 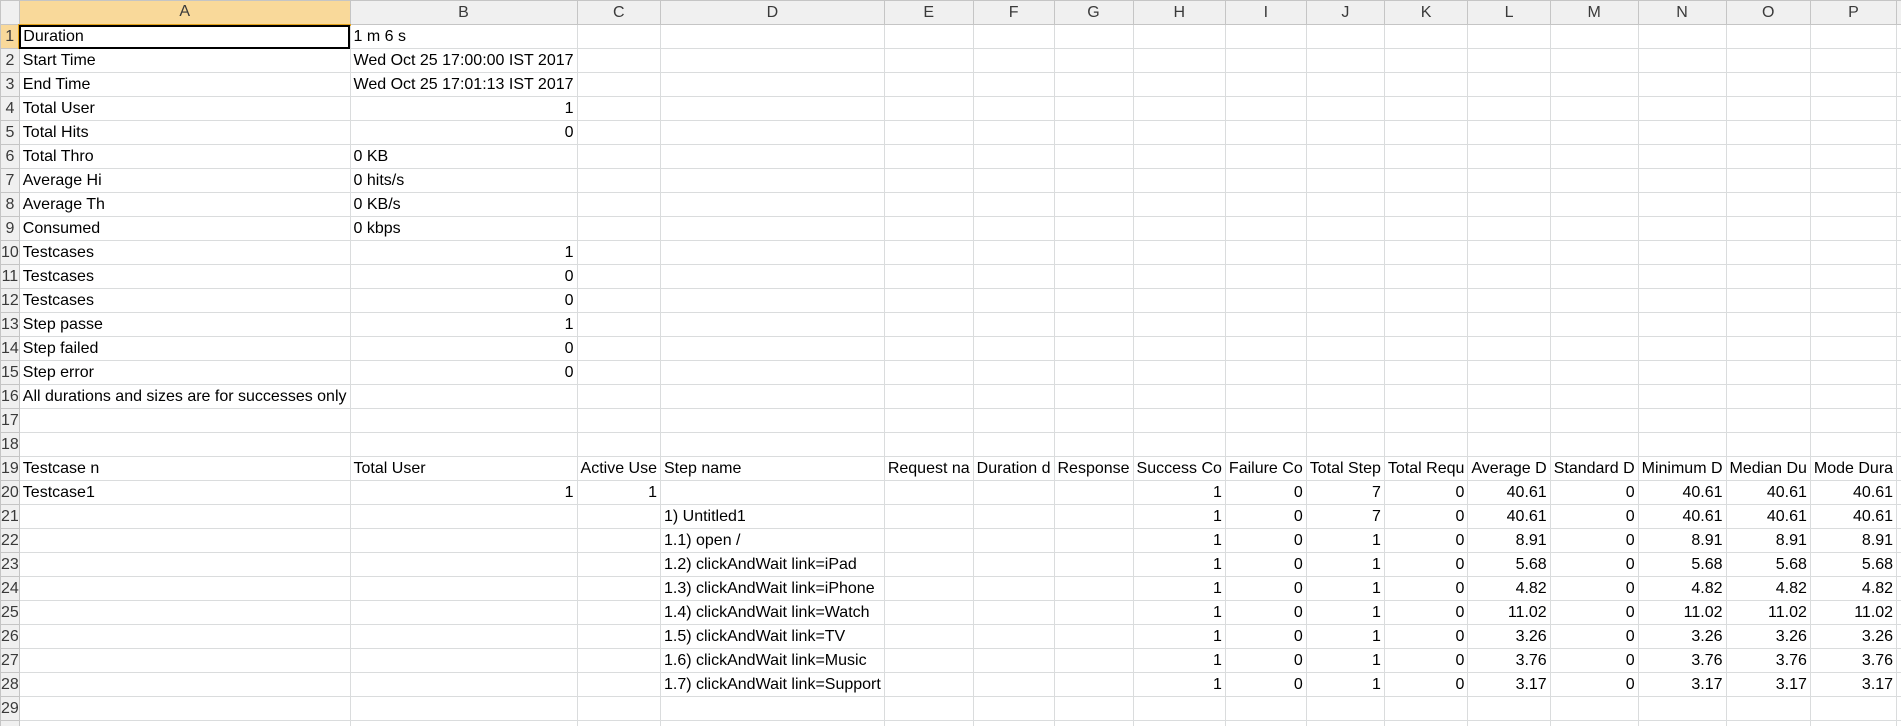 What do you see at coordinates (1594, 276) in the screenshot?
I see `cell-m11` at bounding box center [1594, 276].